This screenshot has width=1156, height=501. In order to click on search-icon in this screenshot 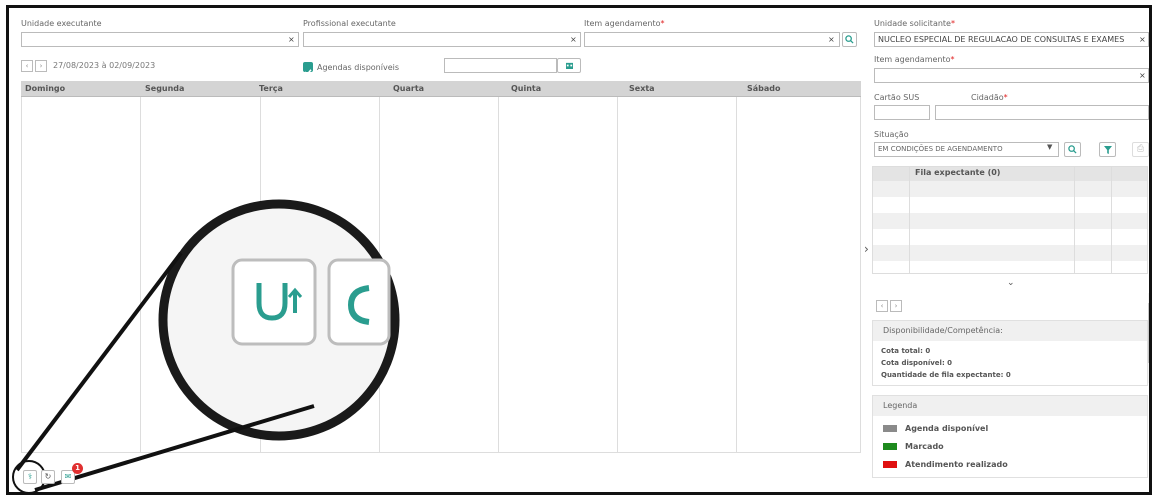, I will do `click(1072, 149)`.